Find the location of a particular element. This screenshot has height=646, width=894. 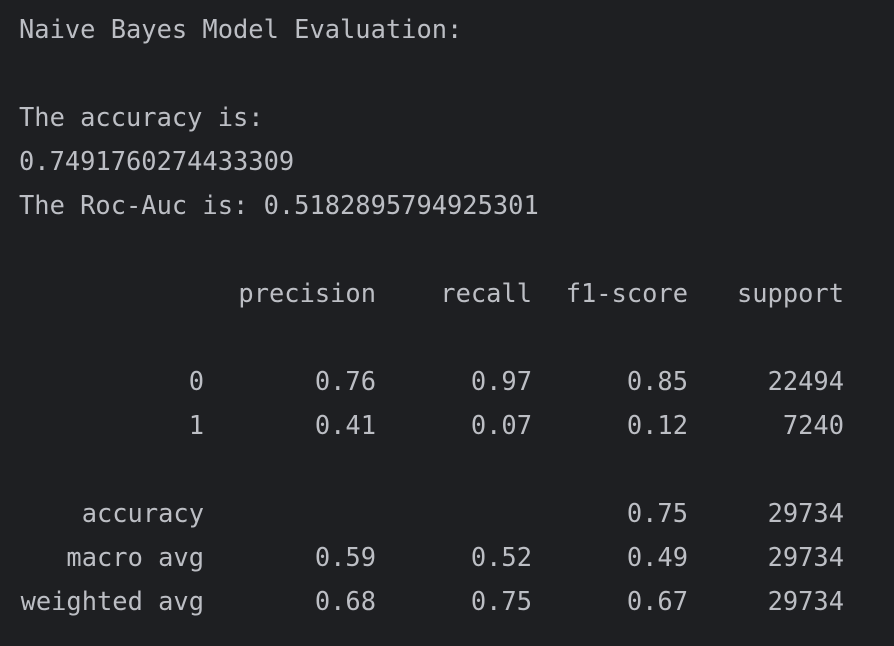

header-f1-score: f1-score is located at coordinates (626, 293).